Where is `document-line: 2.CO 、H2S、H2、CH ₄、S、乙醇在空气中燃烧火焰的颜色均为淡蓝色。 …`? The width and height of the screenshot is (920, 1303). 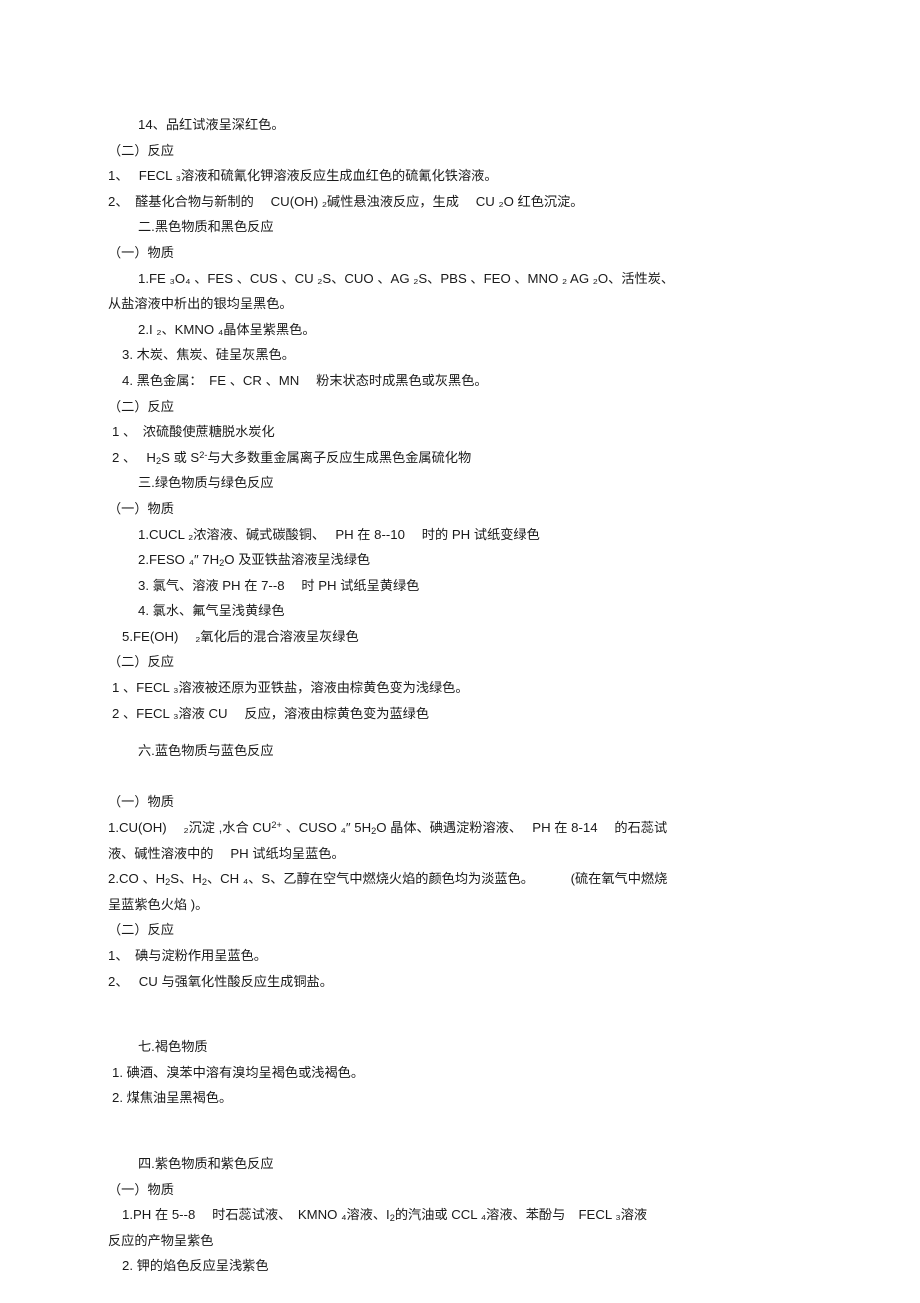 document-line: 2.CO 、H2S、H2、CH ₄、S、乙醇在空气中燃烧火焰的颜色均为淡蓝色。 … is located at coordinates (388, 879).